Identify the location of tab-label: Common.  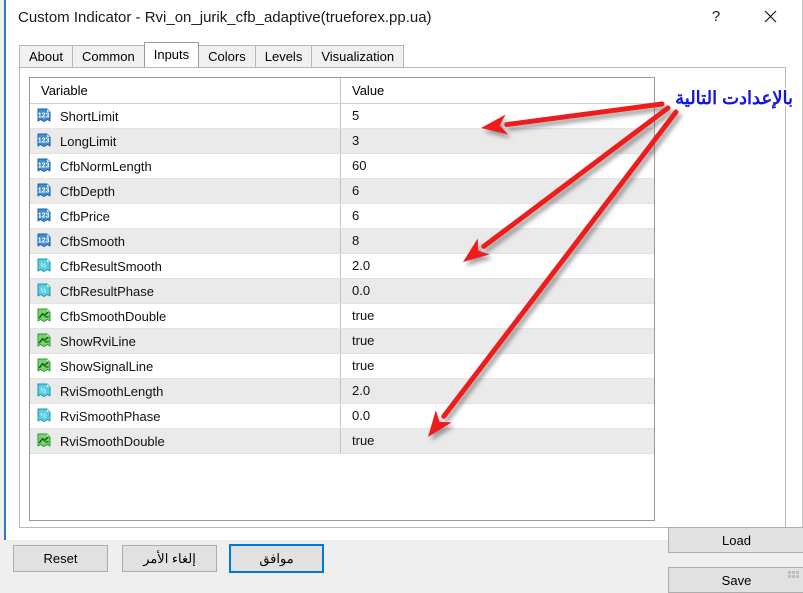
(108, 56).